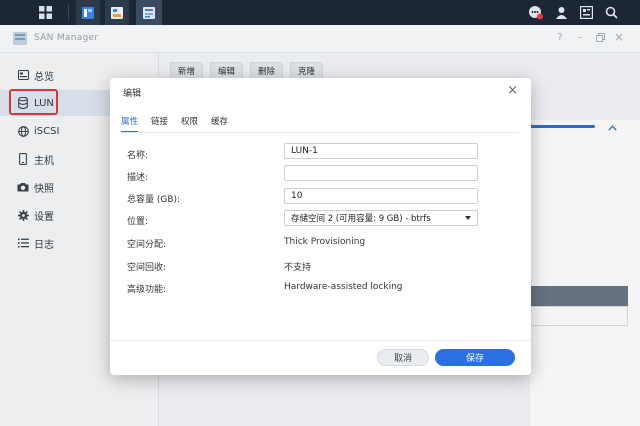 The width and height of the screenshot is (640, 426). Describe the element at coordinates (535, 12) in the screenshot. I see `chat-icon` at that location.